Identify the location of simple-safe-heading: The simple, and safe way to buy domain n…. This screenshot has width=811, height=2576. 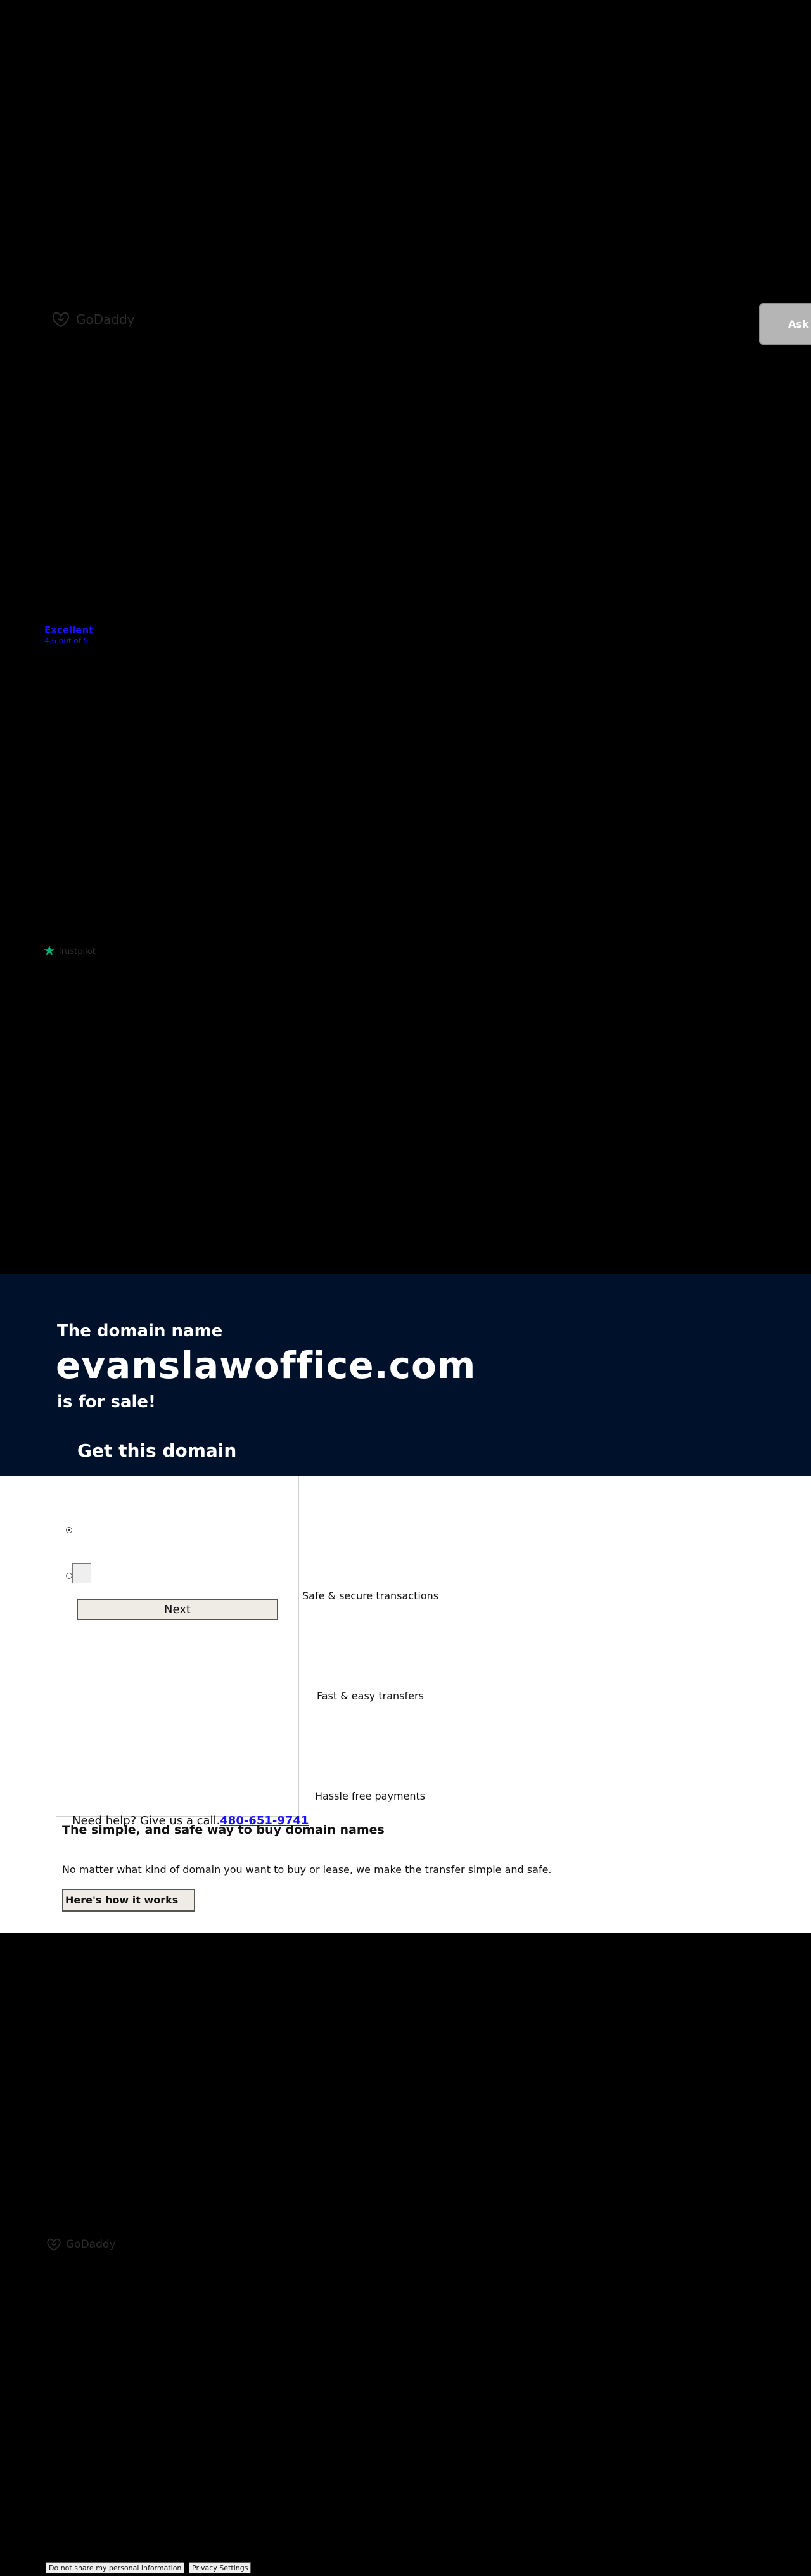
(223, 1830).